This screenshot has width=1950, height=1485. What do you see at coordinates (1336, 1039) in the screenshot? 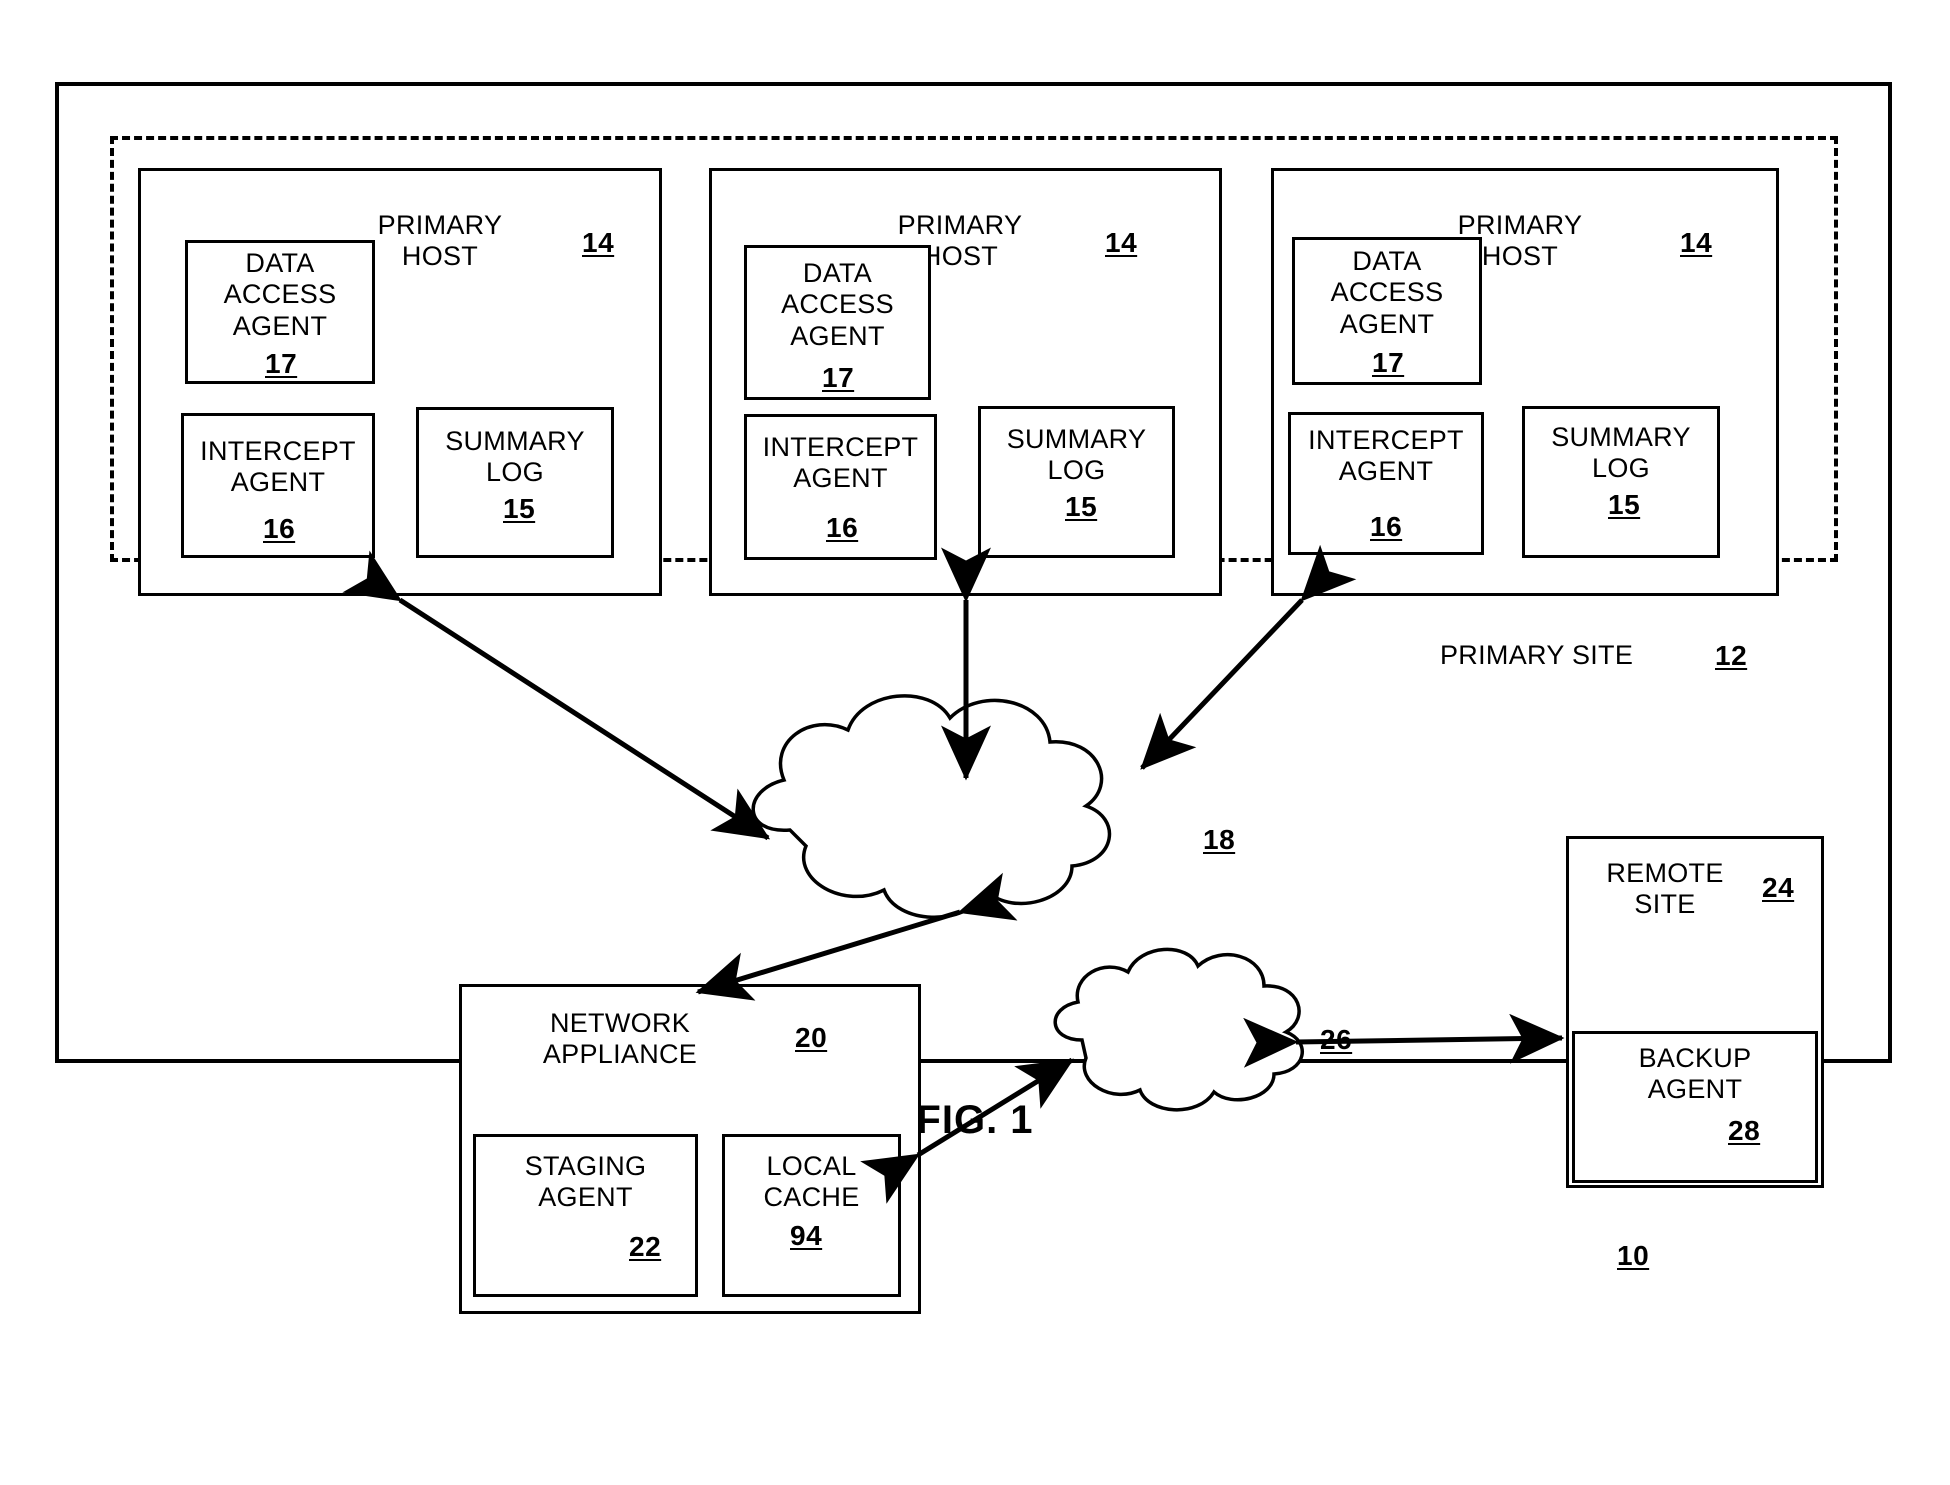
I see `wan-ref: 26` at bounding box center [1336, 1039].